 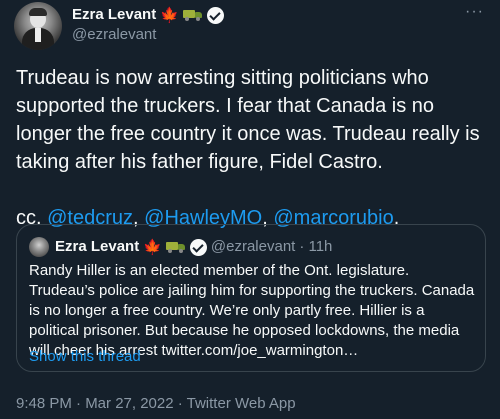 I want to click on author-row: Ezra Levant 🍁, so click(x=148, y=15).